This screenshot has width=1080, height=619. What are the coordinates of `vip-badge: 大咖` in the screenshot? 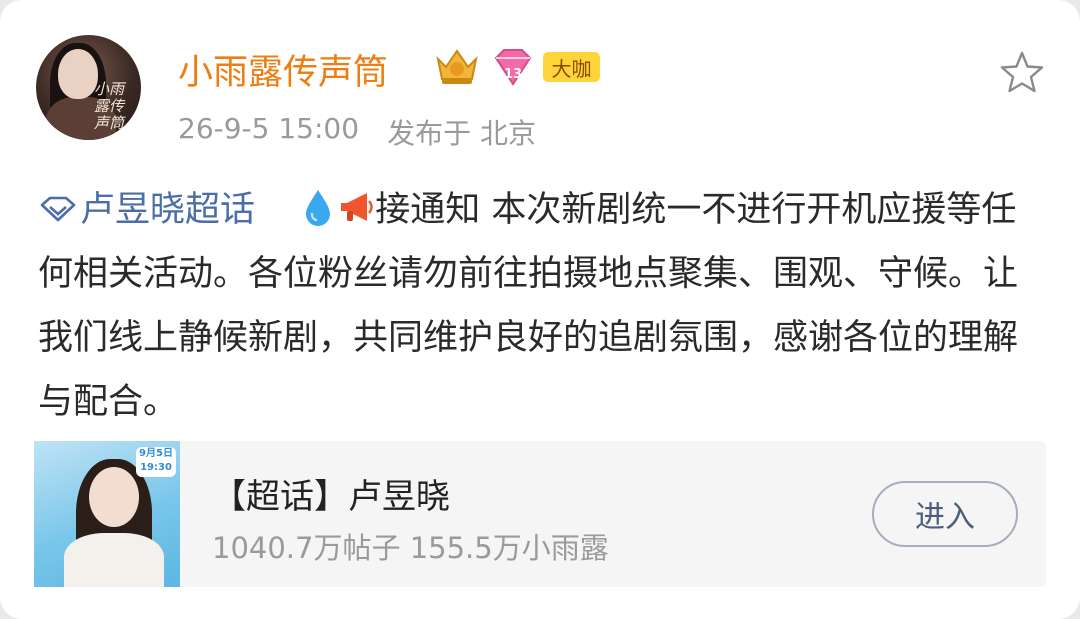 It's located at (571, 67).